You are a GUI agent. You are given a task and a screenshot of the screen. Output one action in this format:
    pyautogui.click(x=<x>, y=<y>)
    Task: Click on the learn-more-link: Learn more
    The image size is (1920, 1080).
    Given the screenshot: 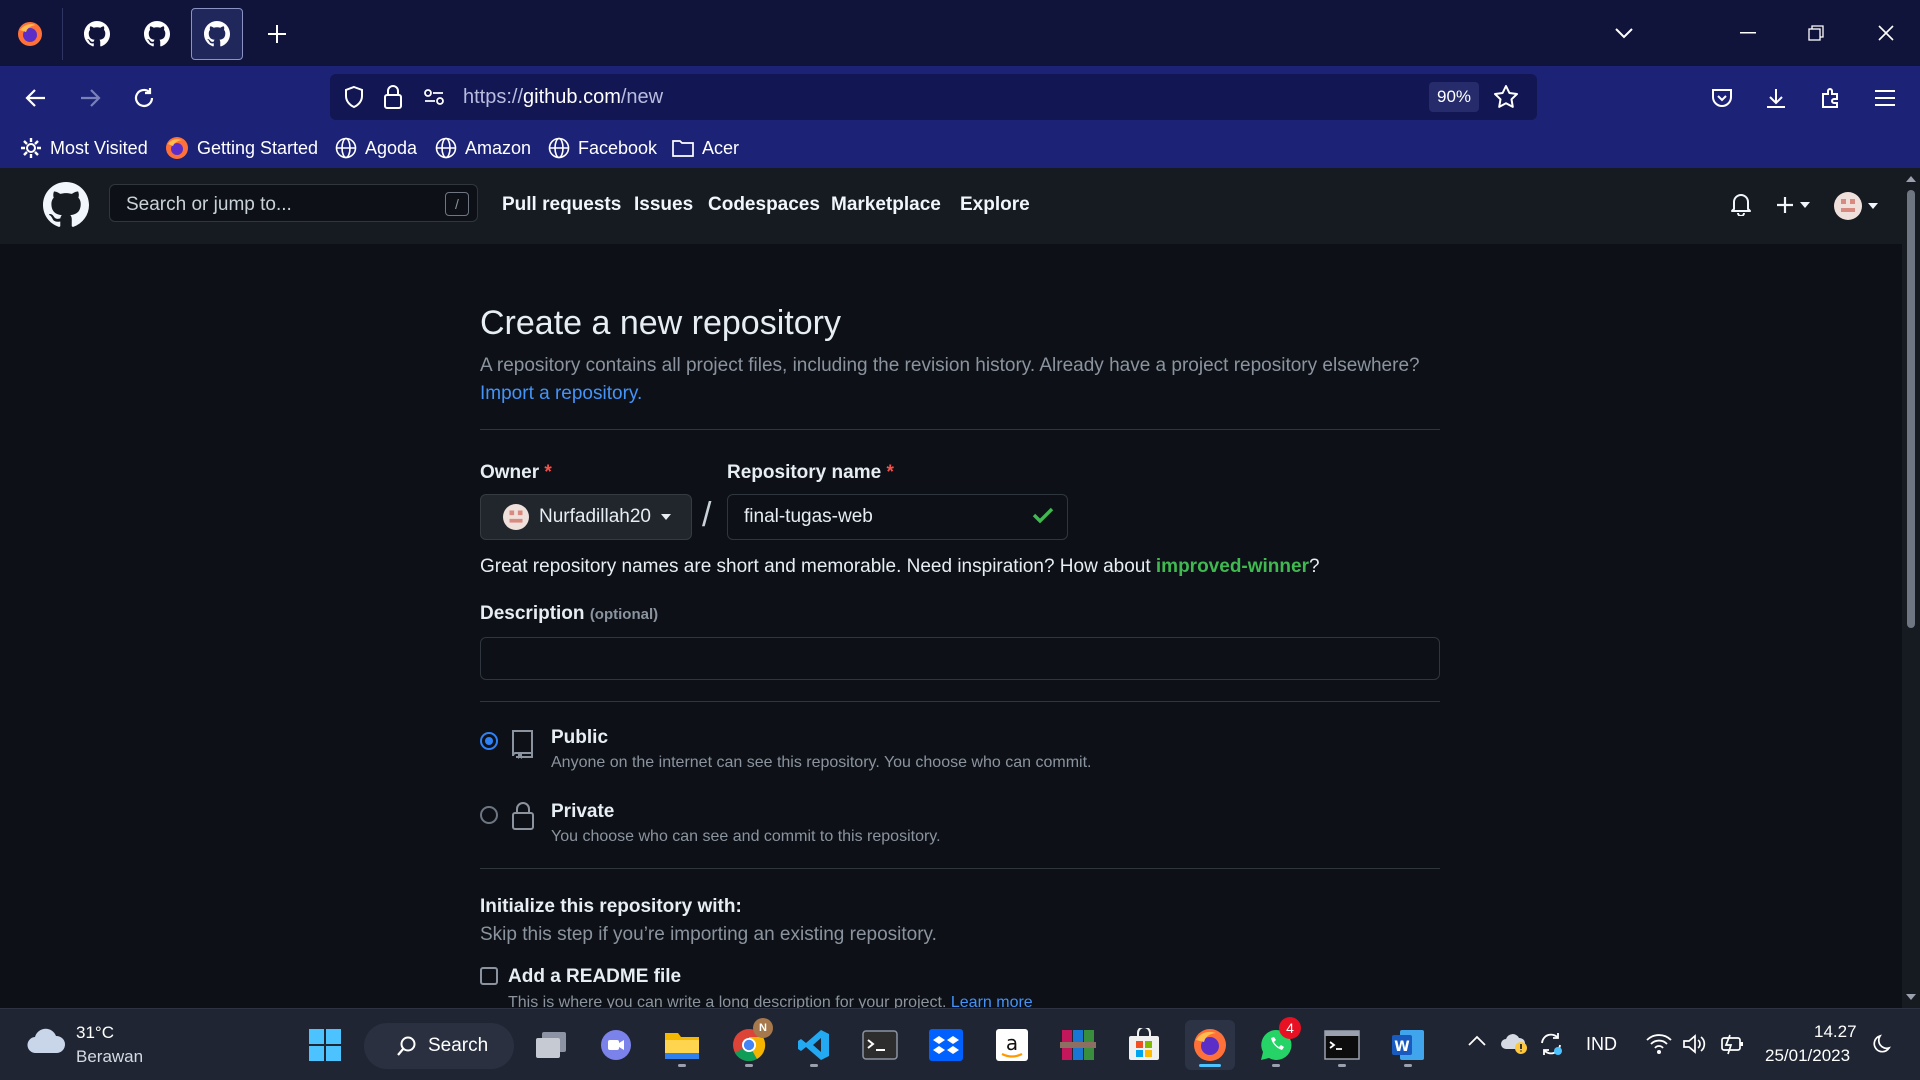 What is the action you would take?
    pyautogui.click(x=992, y=1001)
    